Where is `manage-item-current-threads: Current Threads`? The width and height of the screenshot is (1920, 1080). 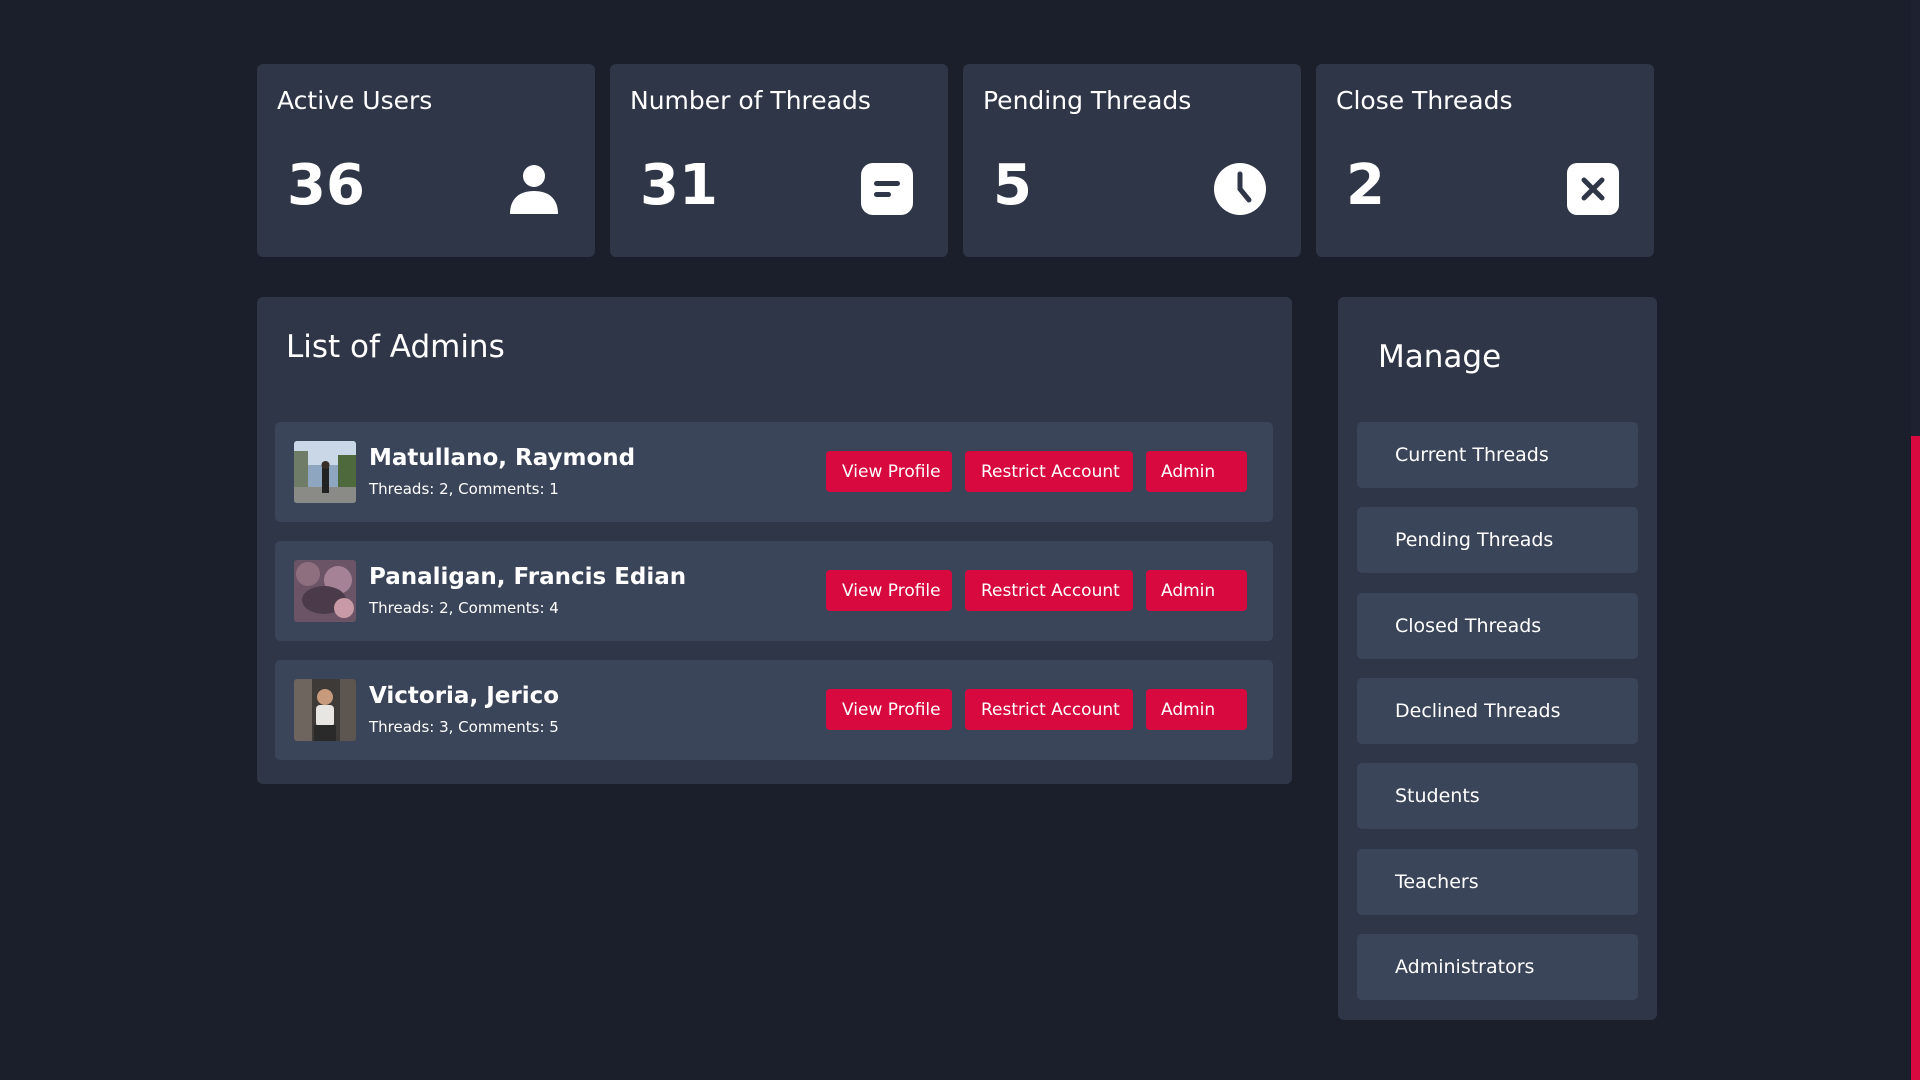
manage-item-current-threads: Current Threads is located at coordinates (1497, 455).